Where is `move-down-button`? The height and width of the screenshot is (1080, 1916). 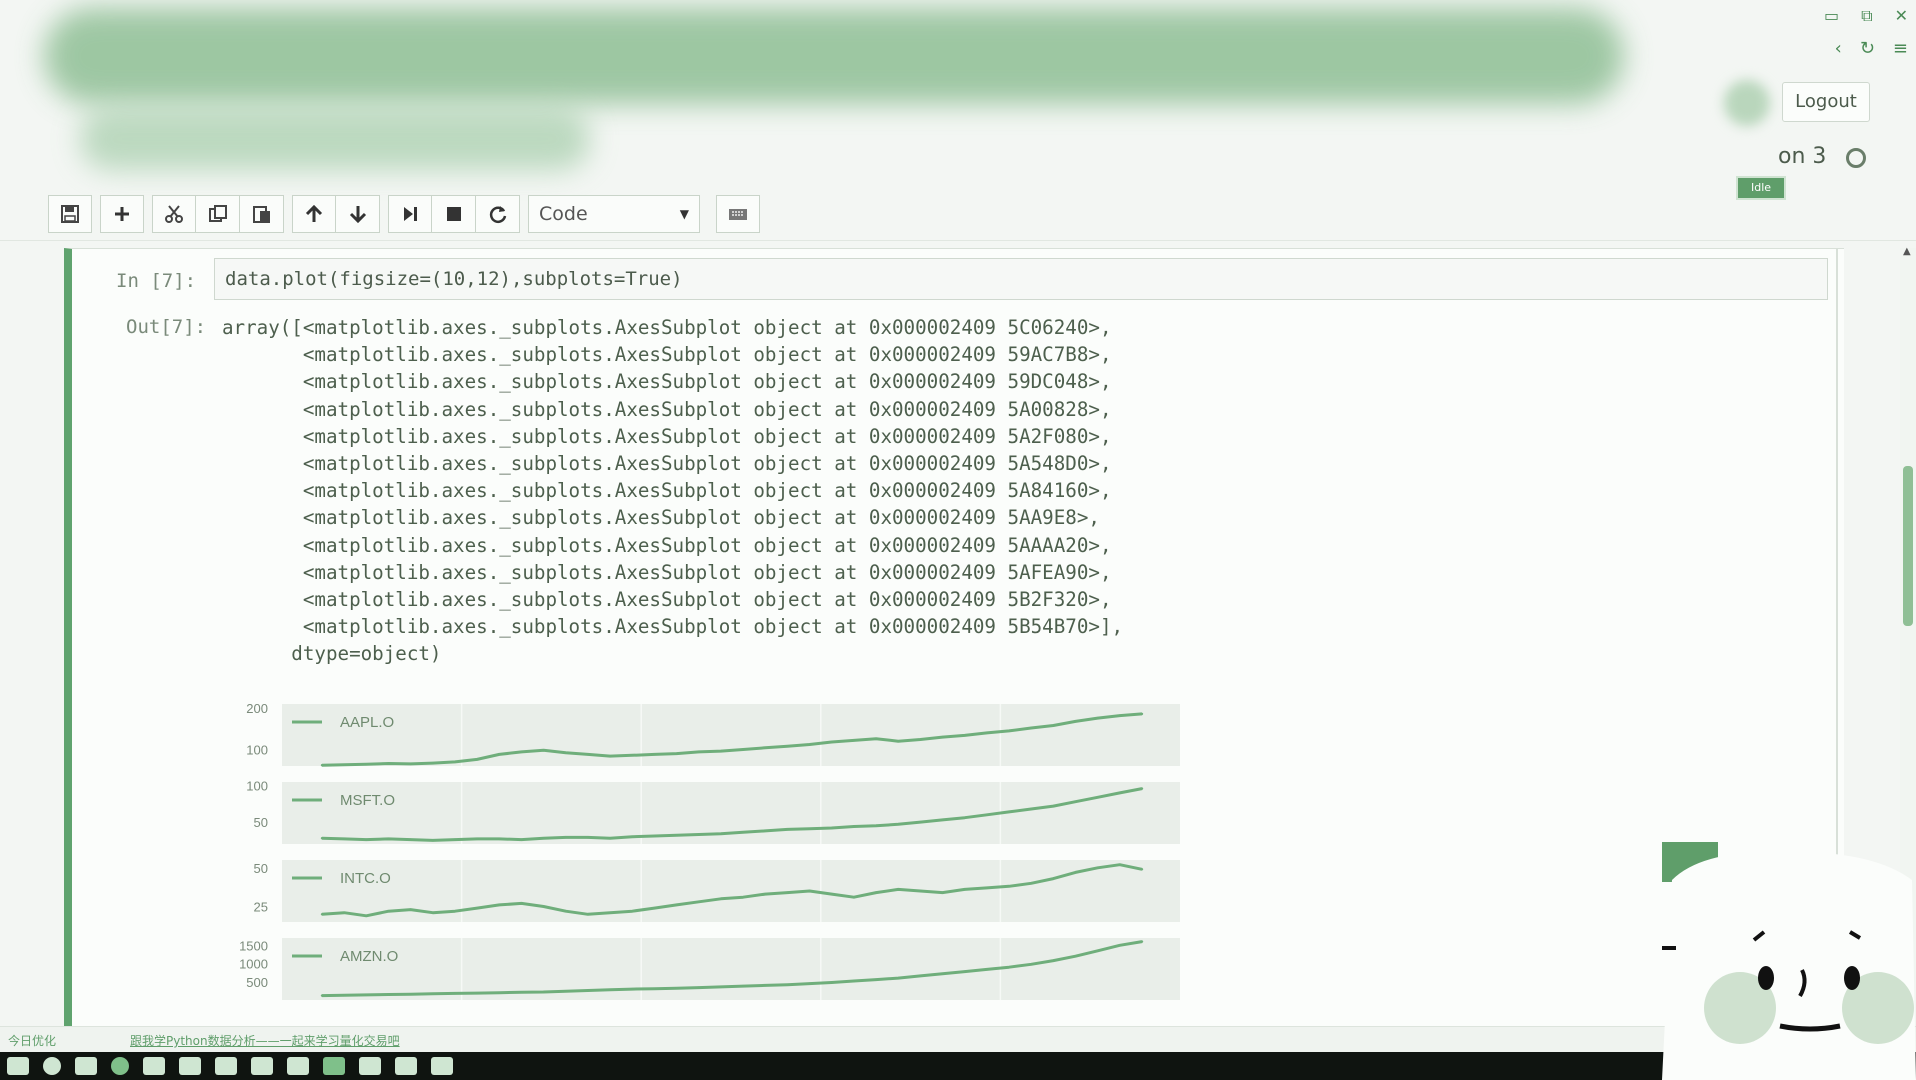
move-down-button is located at coordinates (358, 214).